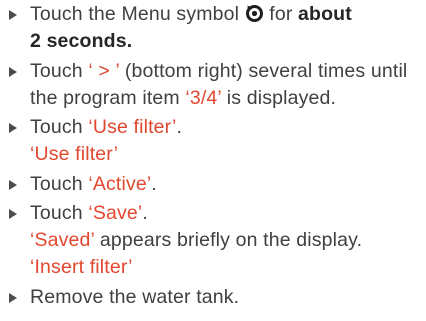 This screenshot has width=426, height=321. Describe the element at coordinates (325, 14) in the screenshot. I see `emphasis-text: about` at that location.